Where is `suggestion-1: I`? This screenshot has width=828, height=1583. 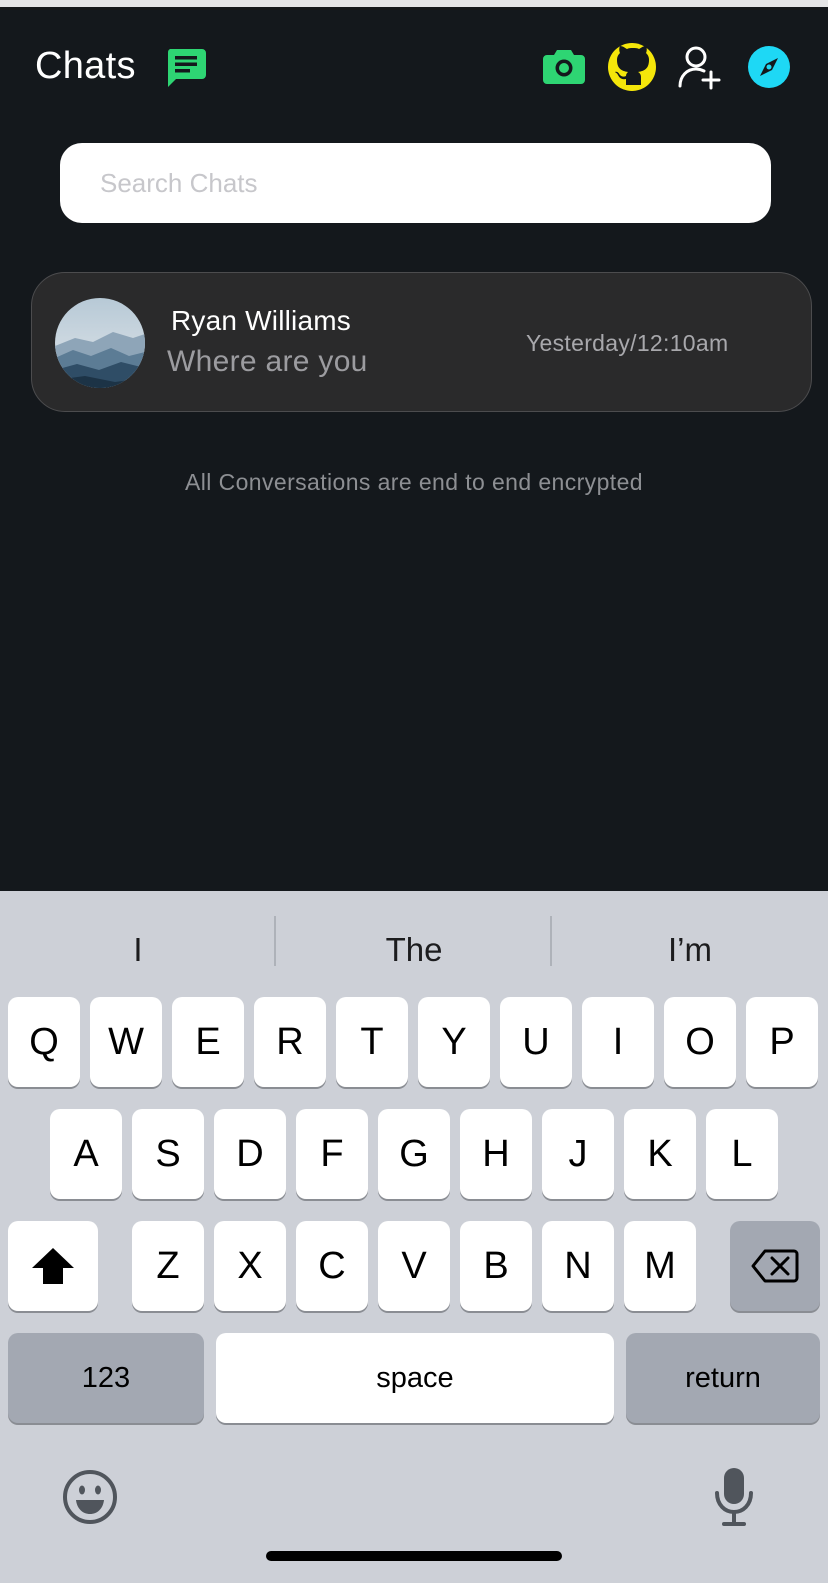 suggestion-1: I is located at coordinates (138, 950).